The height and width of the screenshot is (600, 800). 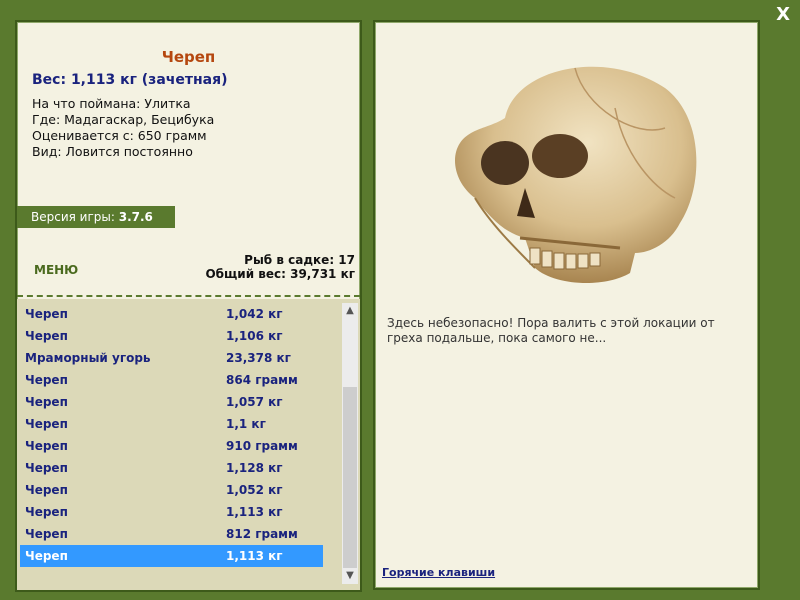 I want to click on bait-info: На что поймана: Улитка, so click(x=111, y=103).